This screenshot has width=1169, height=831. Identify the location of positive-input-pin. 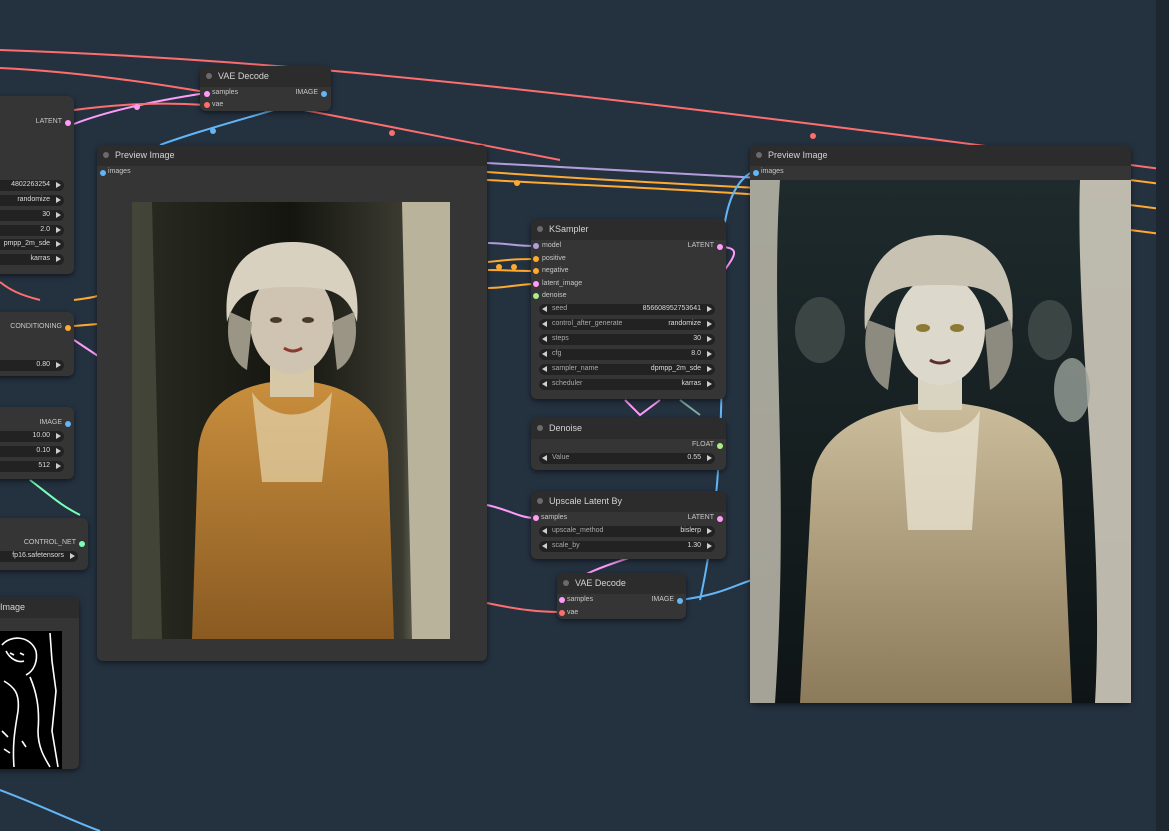
(536, 259).